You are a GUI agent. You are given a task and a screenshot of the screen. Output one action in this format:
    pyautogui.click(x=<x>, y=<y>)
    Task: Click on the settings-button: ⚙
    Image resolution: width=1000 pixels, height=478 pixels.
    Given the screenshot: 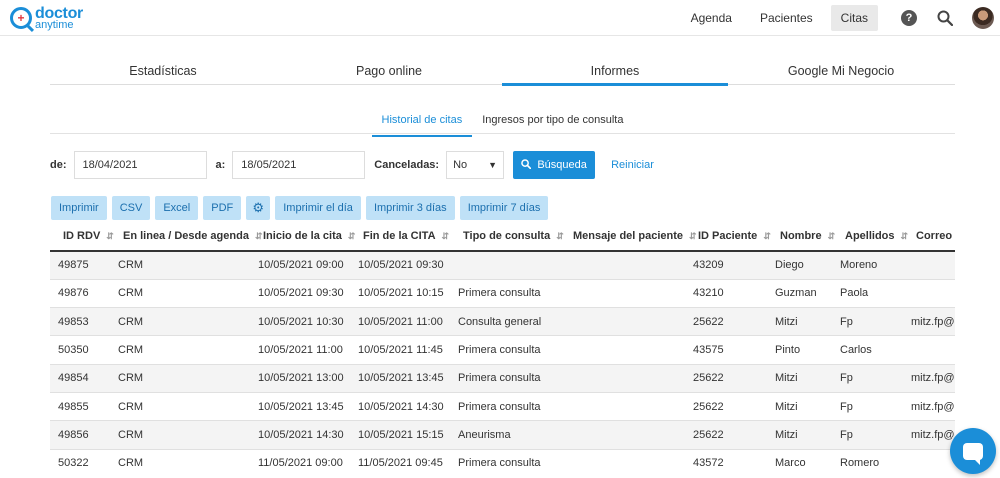 What is the action you would take?
    pyautogui.click(x=258, y=208)
    